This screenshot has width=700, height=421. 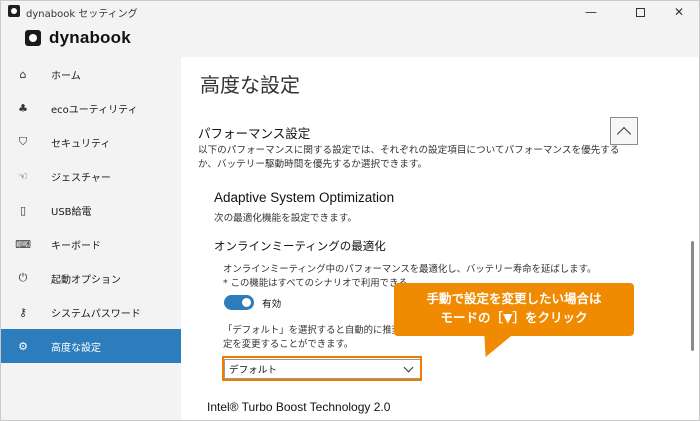 I want to click on sidebar-item-gesture: ☜ ジェスチャー, so click(x=91, y=176).